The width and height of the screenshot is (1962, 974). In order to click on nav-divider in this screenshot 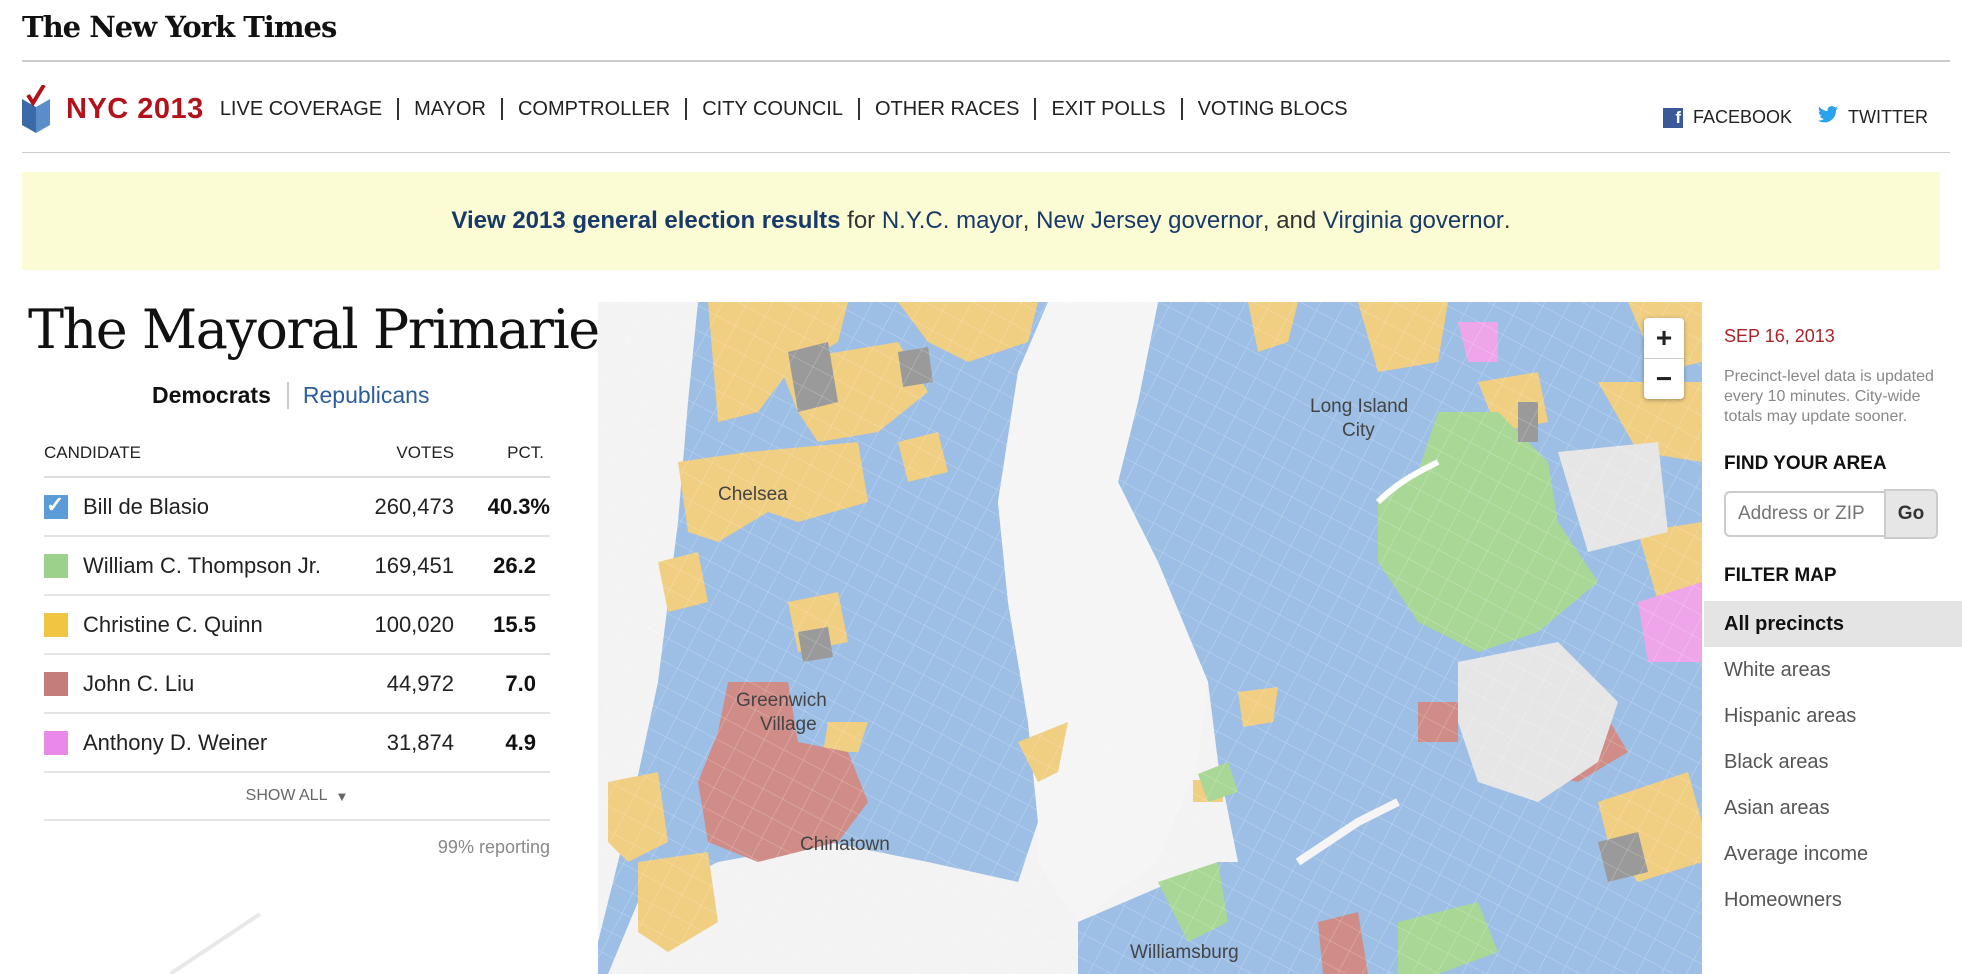, I will do `click(986, 152)`.